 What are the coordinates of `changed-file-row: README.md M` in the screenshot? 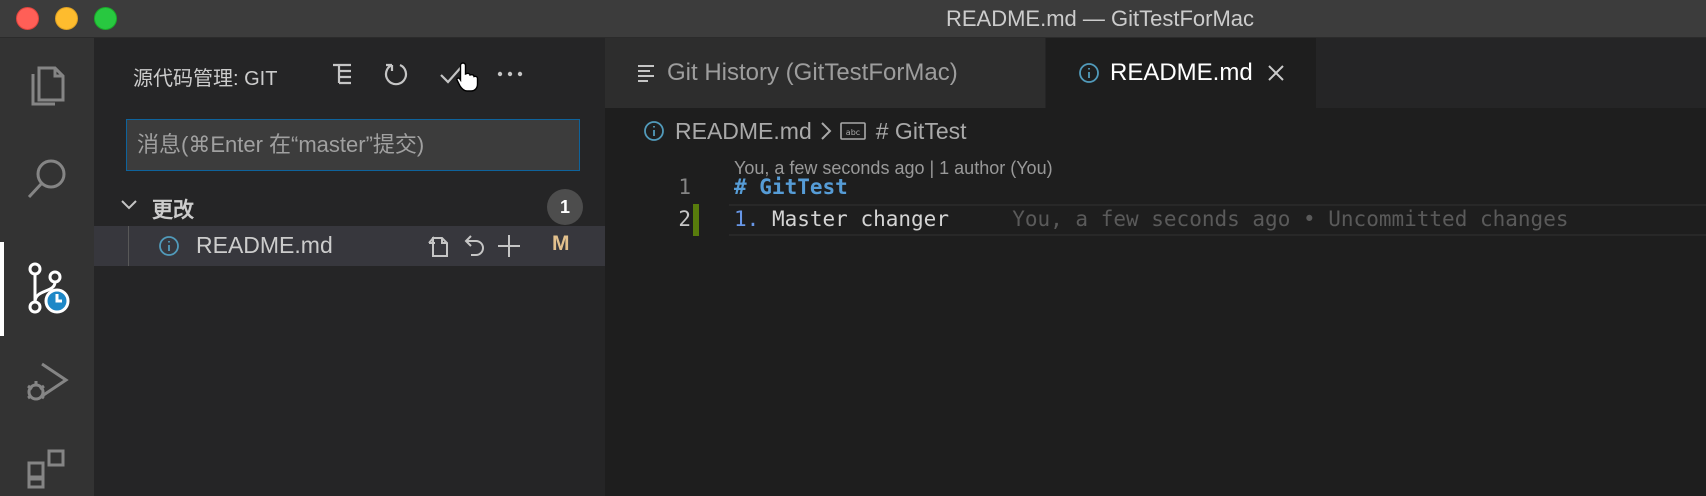 It's located at (349, 246).